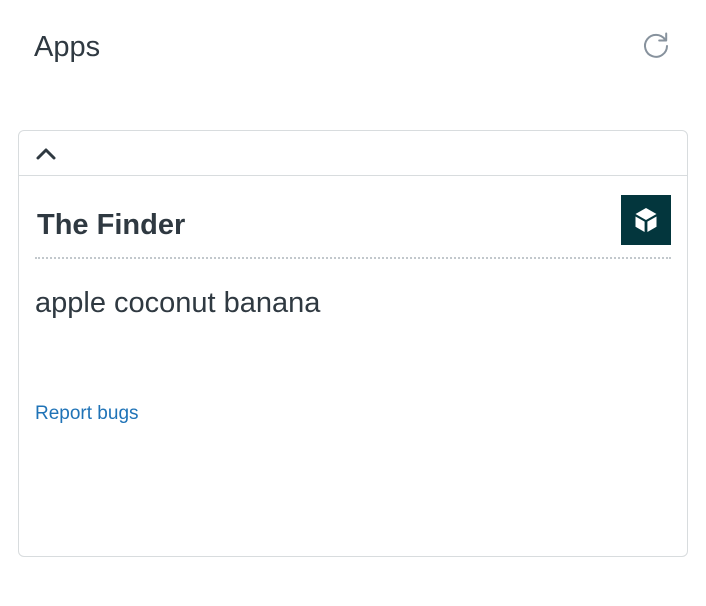 The image size is (706, 606). I want to click on app-heading: The Finder, so click(353, 227).